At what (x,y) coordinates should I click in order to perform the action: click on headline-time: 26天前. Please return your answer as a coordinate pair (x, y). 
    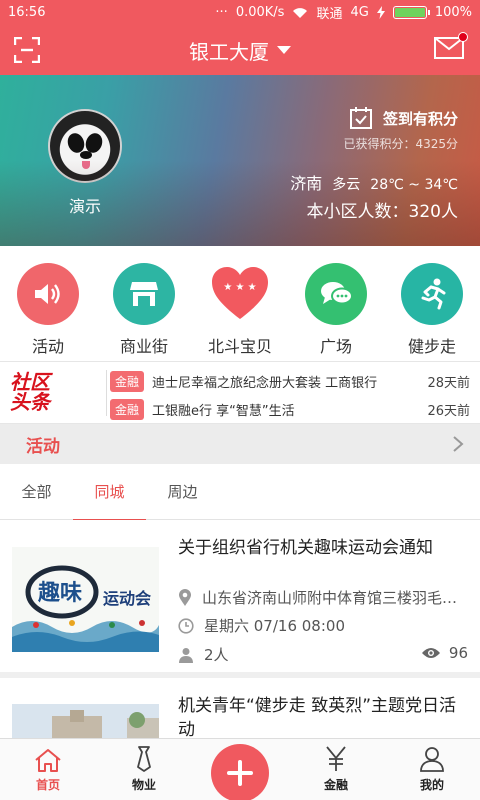
    Looking at the image, I should click on (448, 411).